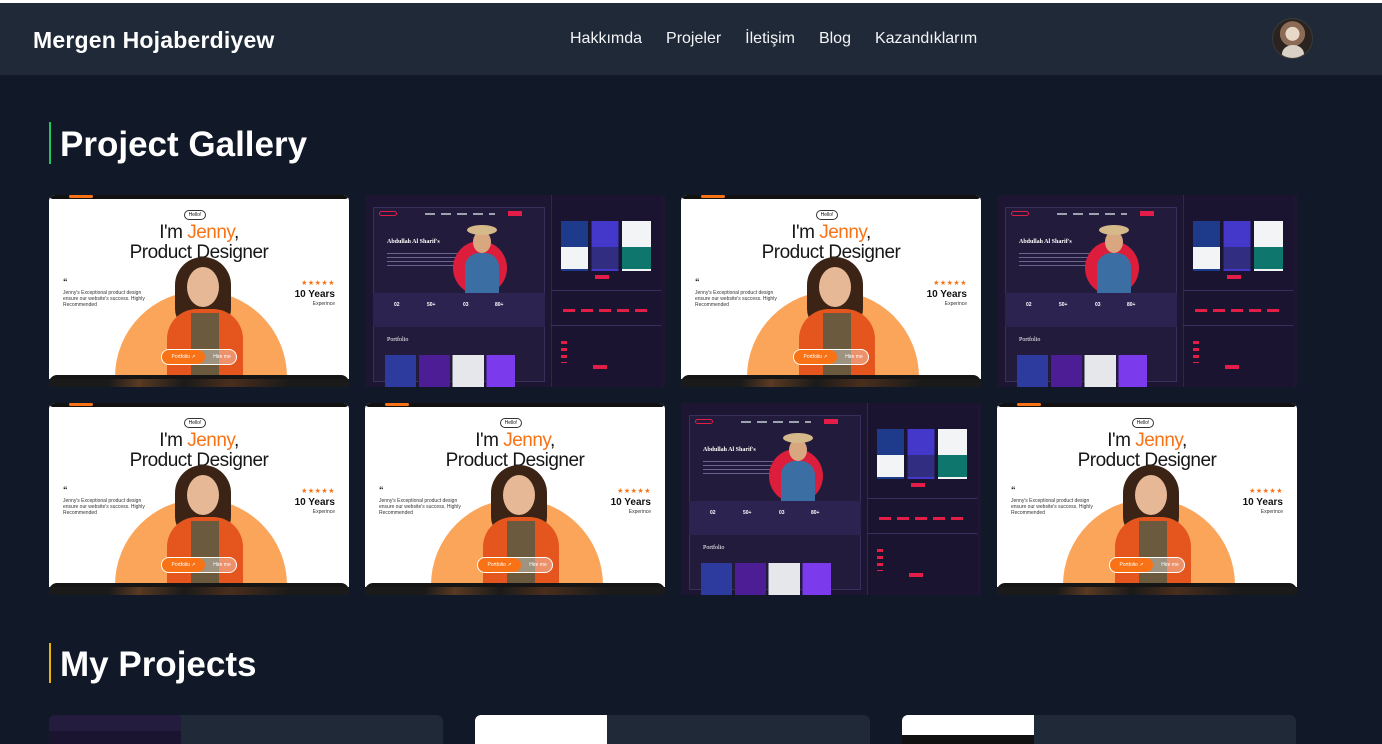 The height and width of the screenshot is (744, 1382). What do you see at coordinates (154, 40) in the screenshot?
I see `site-brand: Mergen Hojaberdiyew` at bounding box center [154, 40].